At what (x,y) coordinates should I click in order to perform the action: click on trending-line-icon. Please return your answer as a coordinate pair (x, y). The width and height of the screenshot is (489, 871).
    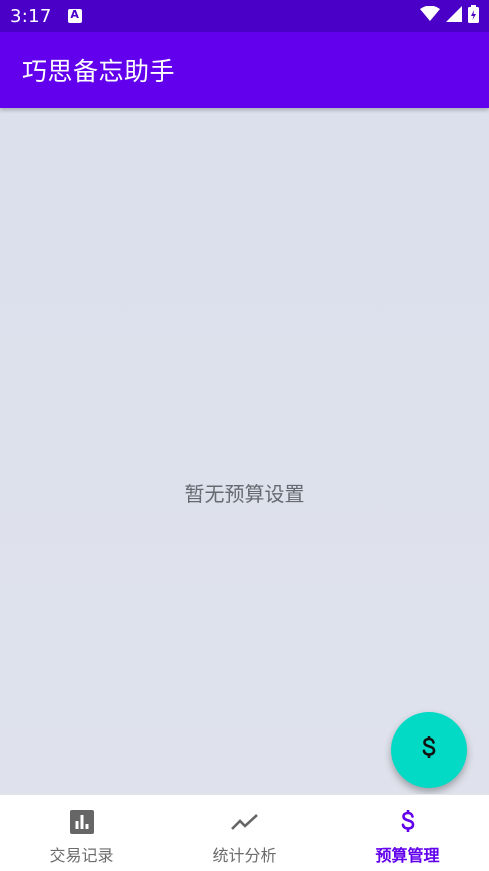
    Looking at the image, I should click on (244, 822).